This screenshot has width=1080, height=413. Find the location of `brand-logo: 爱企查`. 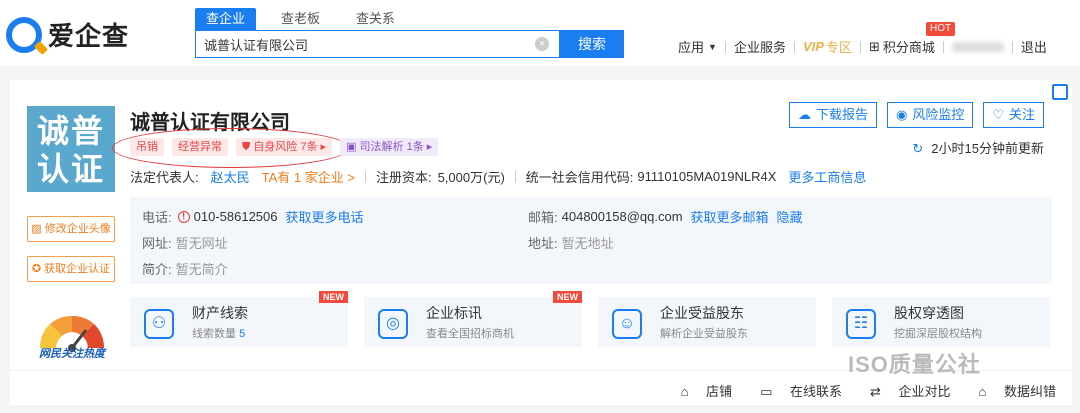

brand-logo: 爱企查 is located at coordinates (67, 34).